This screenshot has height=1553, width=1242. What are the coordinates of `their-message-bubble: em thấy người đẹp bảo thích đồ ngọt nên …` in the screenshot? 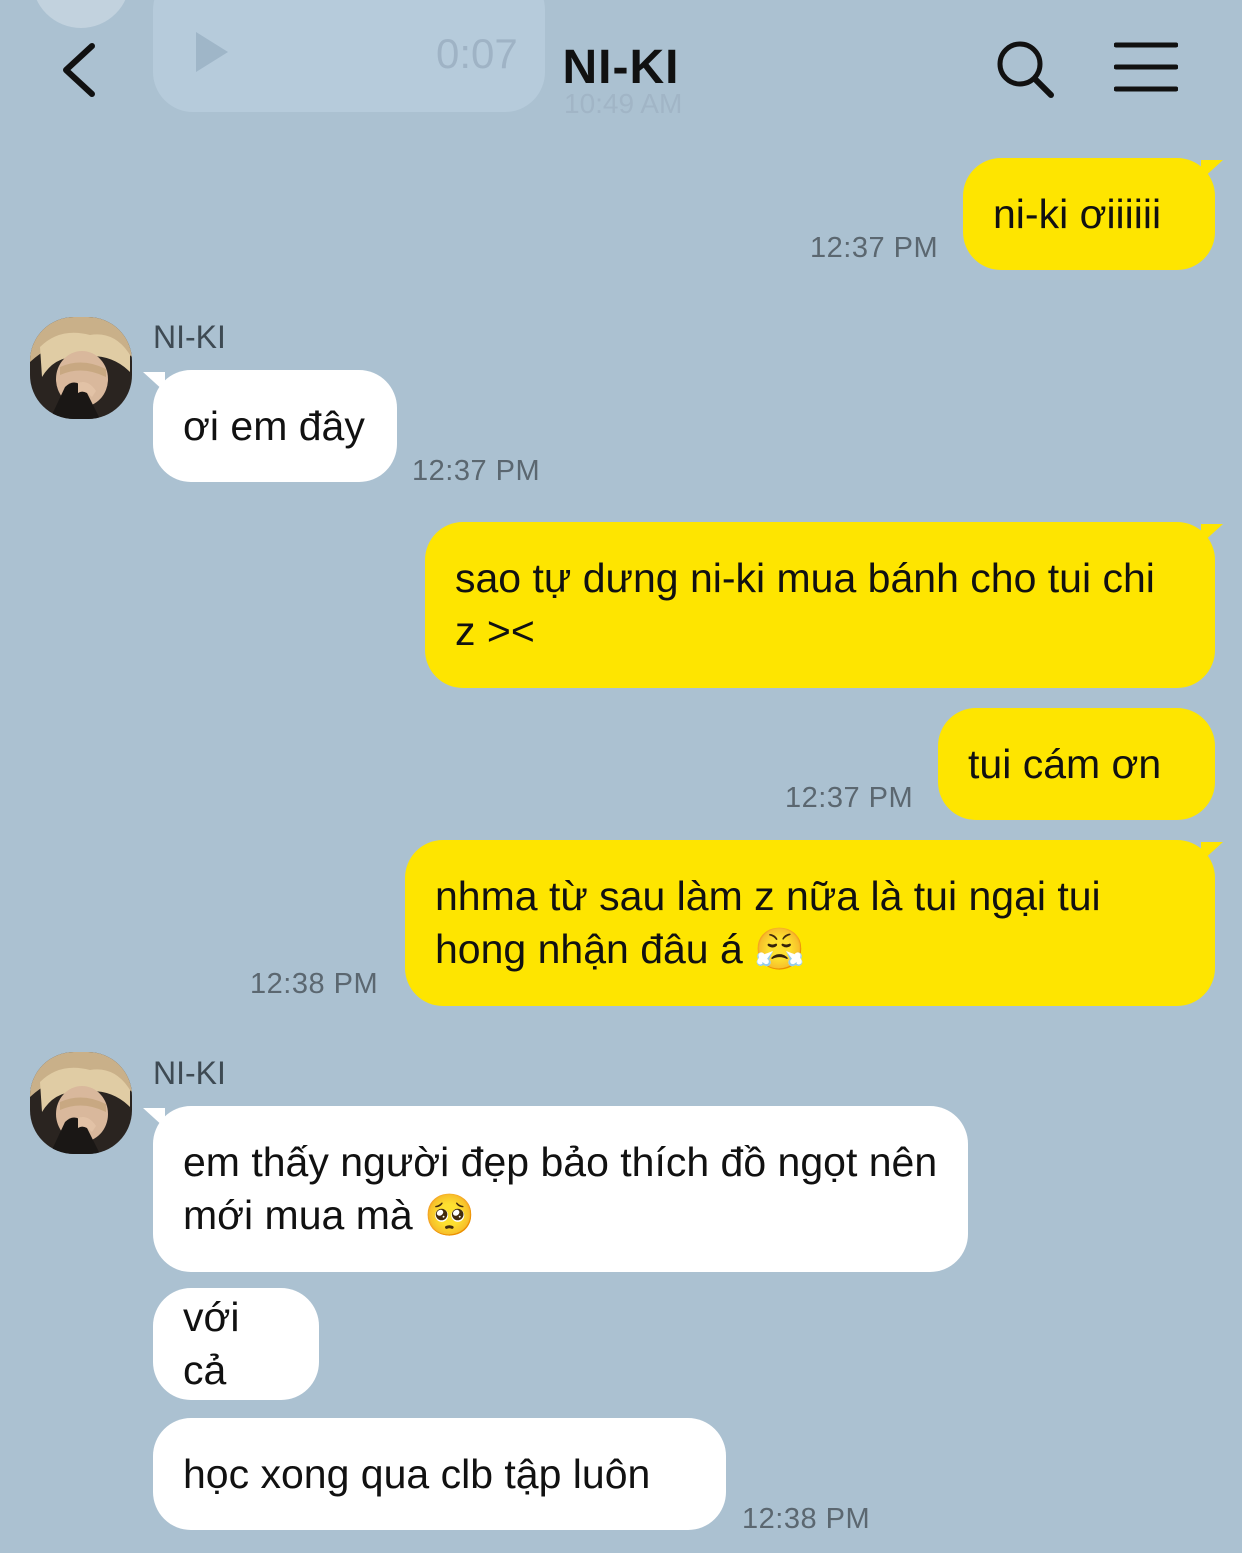 It's located at (560, 1189).